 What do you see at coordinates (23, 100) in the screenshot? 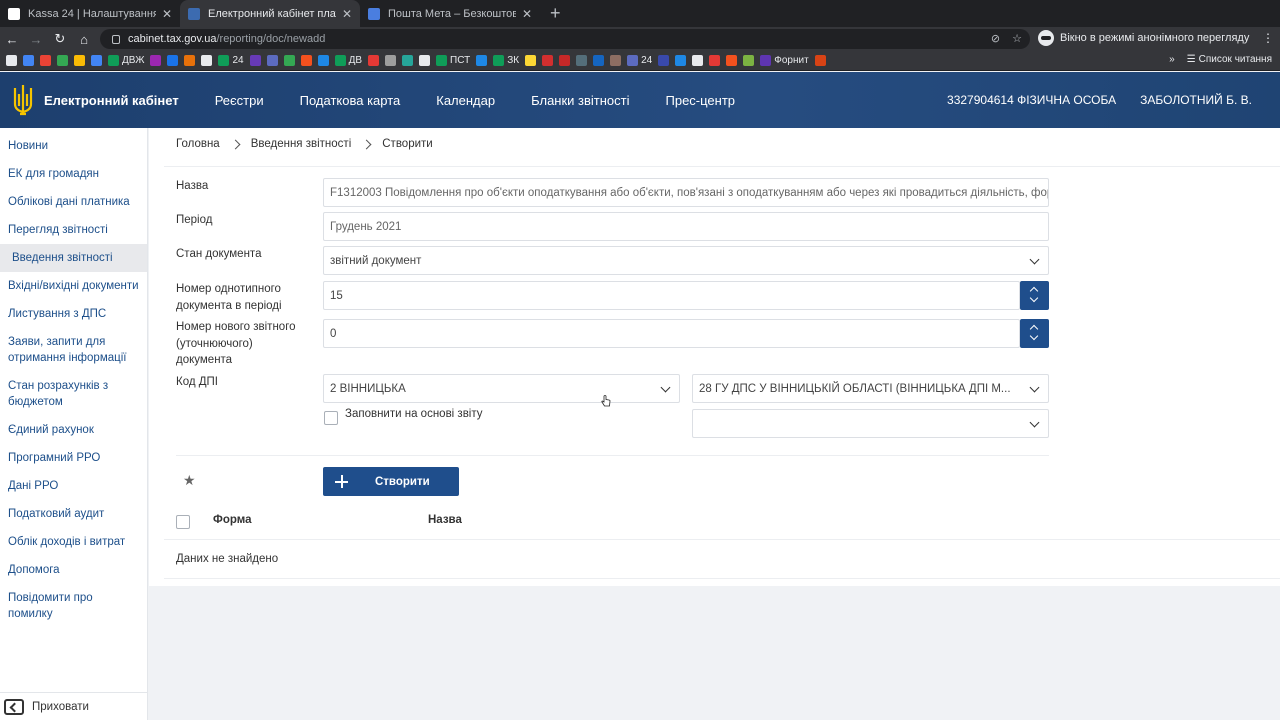
I see `trident-logo-icon` at bounding box center [23, 100].